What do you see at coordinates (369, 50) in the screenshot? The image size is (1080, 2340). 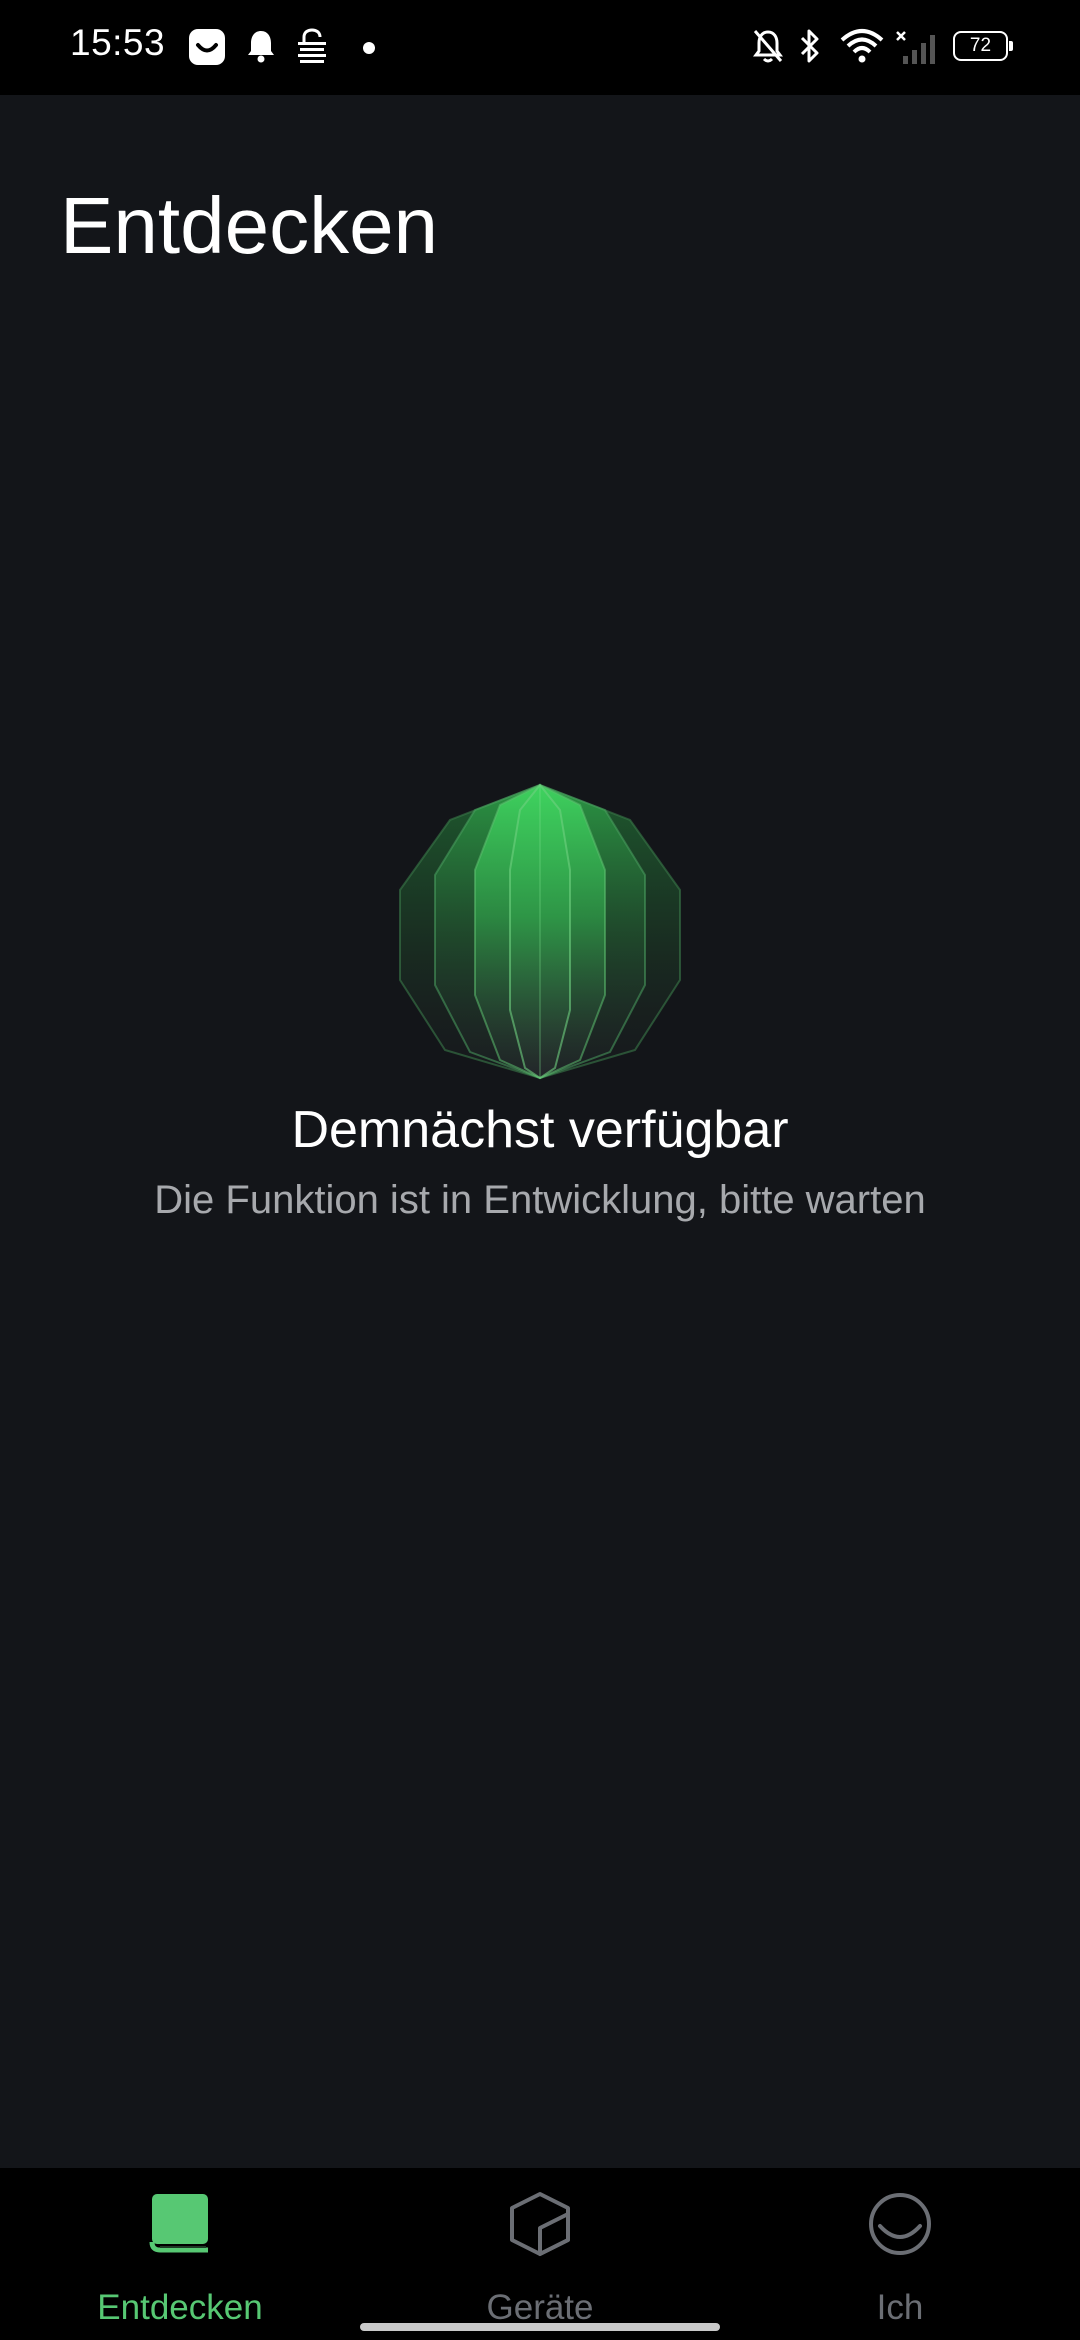 I see `dot-icon` at bounding box center [369, 50].